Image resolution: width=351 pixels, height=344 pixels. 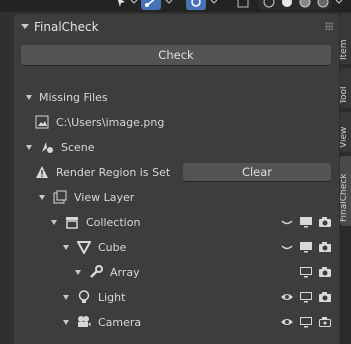 What do you see at coordinates (151, 5) in the screenshot?
I see `transform-orientation-icon` at bounding box center [151, 5].